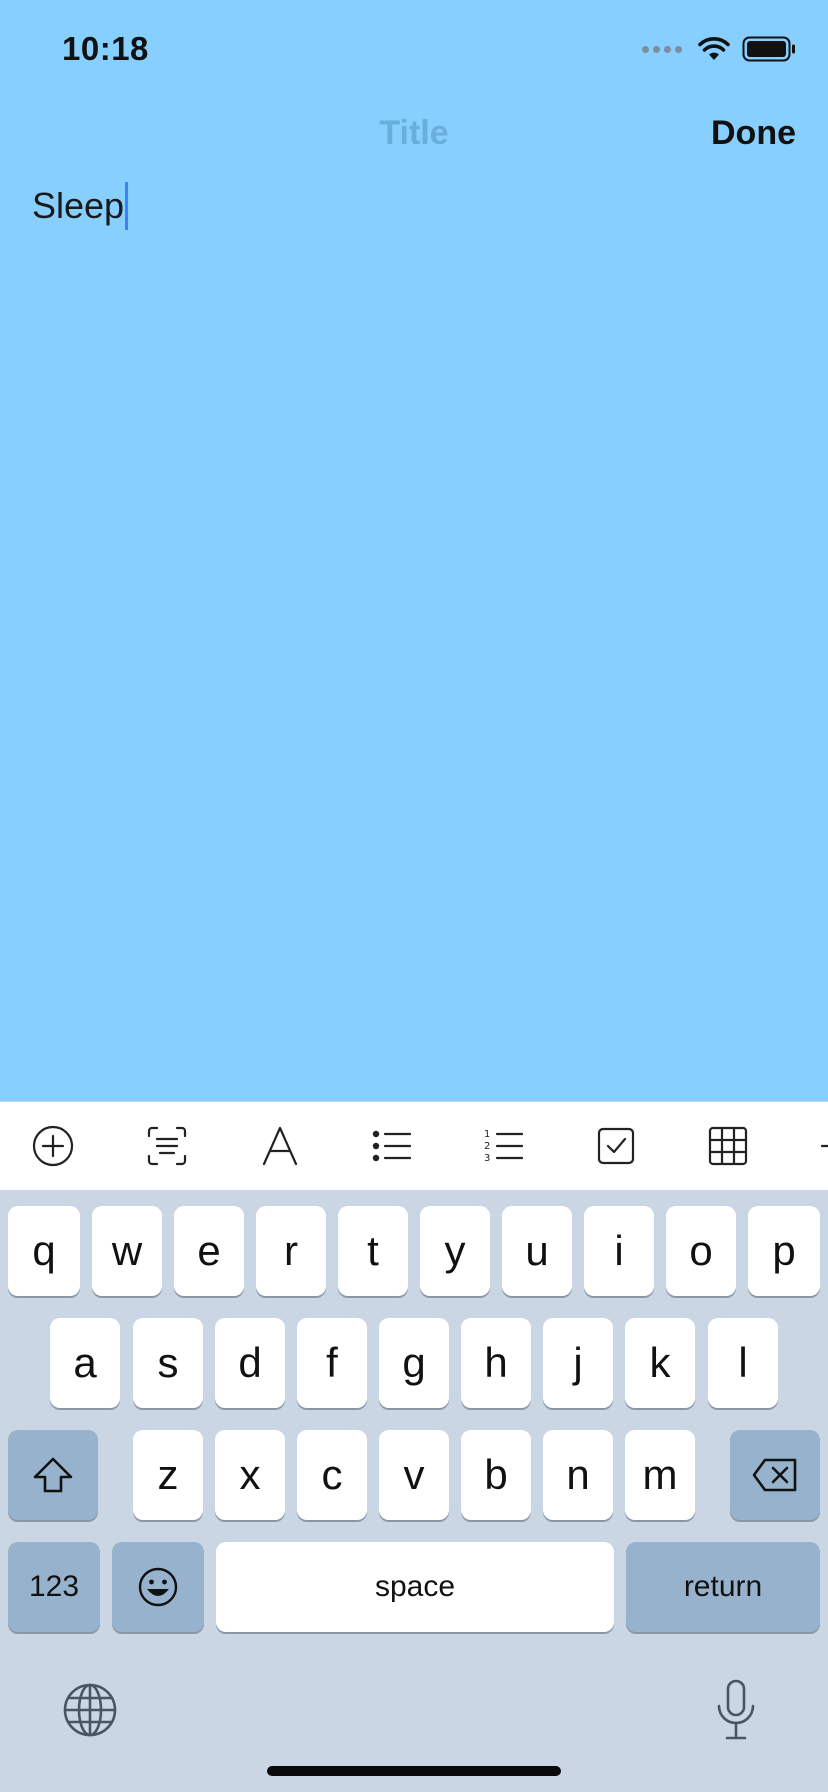 This screenshot has height=1792, width=828. Describe the element at coordinates (209, 1251) in the screenshot. I see `key-e: e` at that location.